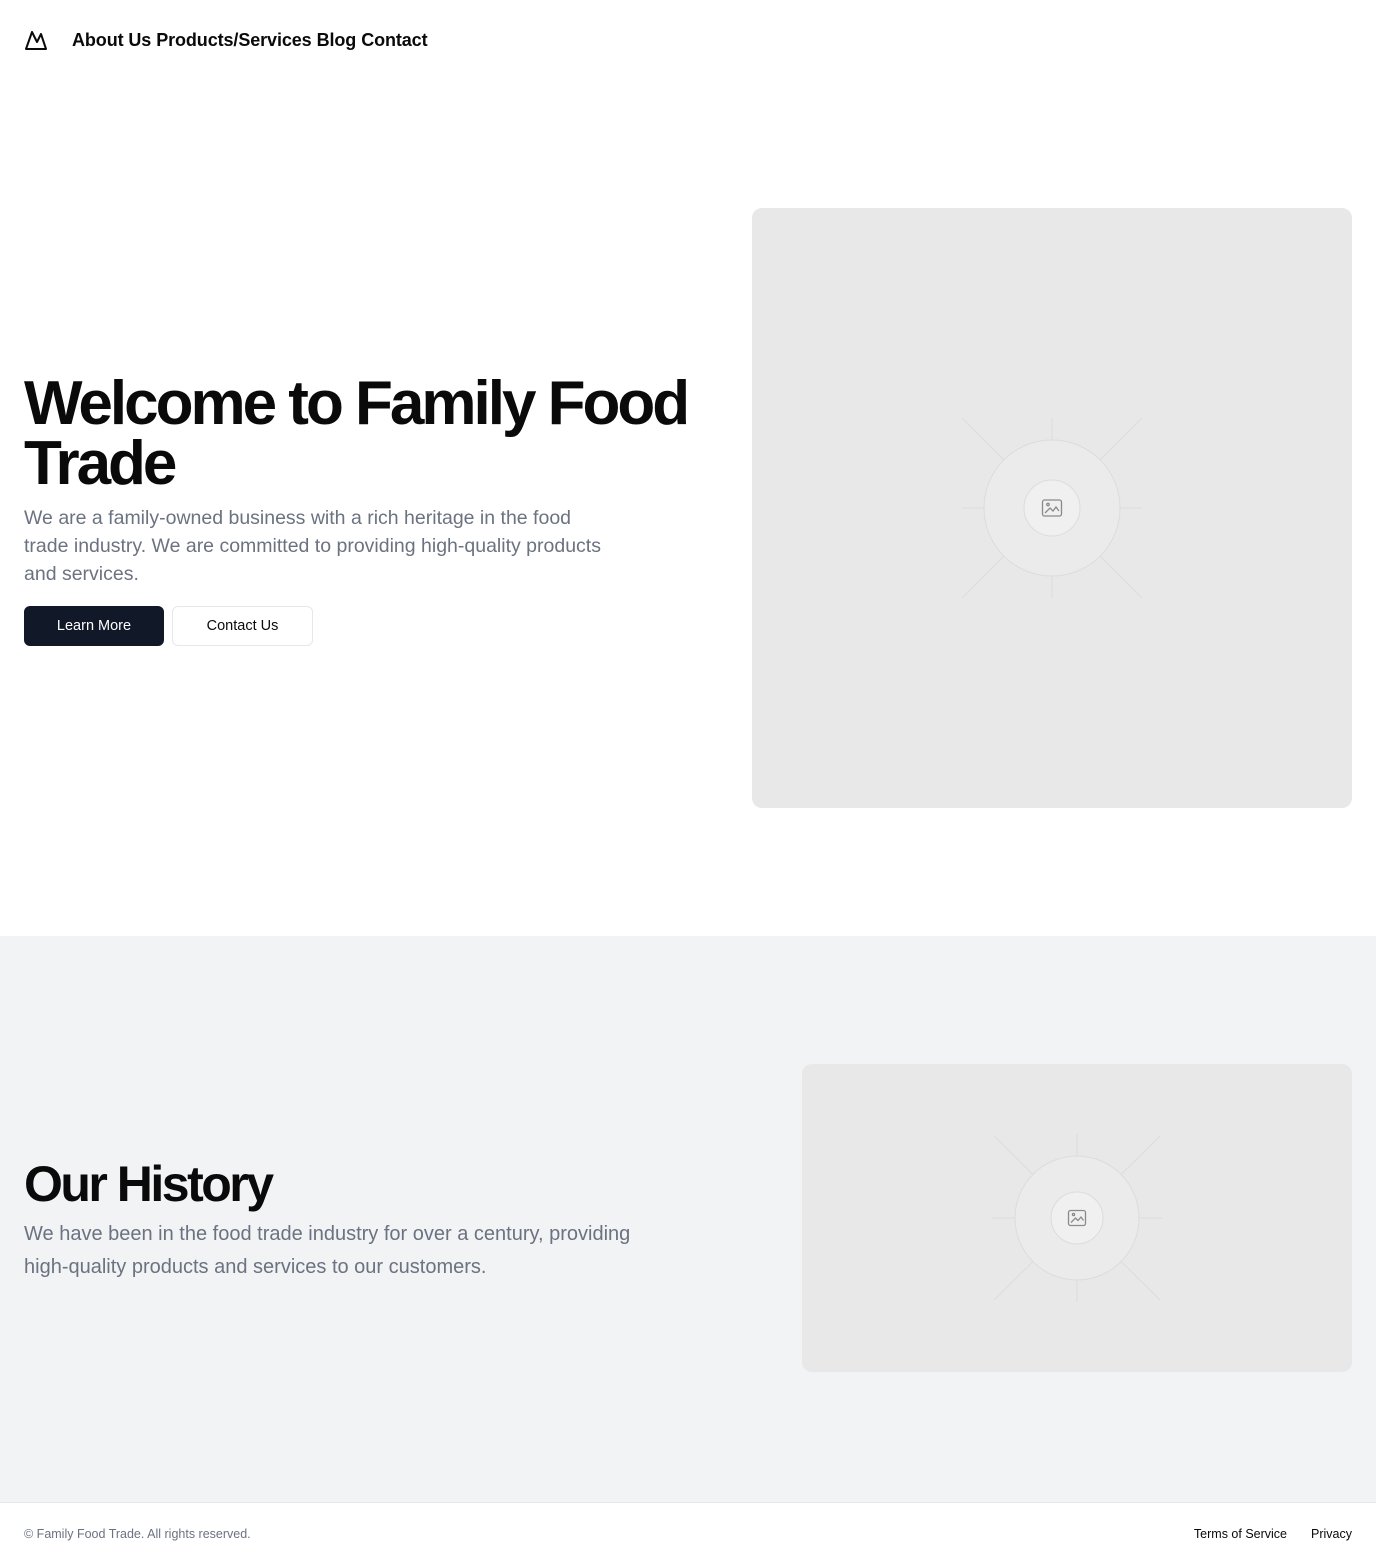 The height and width of the screenshot is (1566, 1376). Describe the element at coordinates (1331, 1534) in the screenshot. I see `privacy-link: Privacy` at that location.